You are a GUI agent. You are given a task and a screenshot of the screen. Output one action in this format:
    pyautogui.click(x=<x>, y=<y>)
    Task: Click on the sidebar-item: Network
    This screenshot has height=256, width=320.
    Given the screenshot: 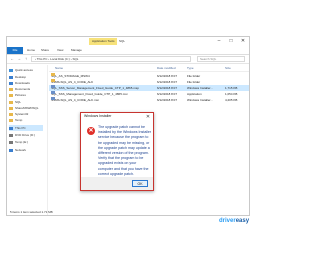 What is the action you would take?
    pyautogui.click(x=17, y=150)
    